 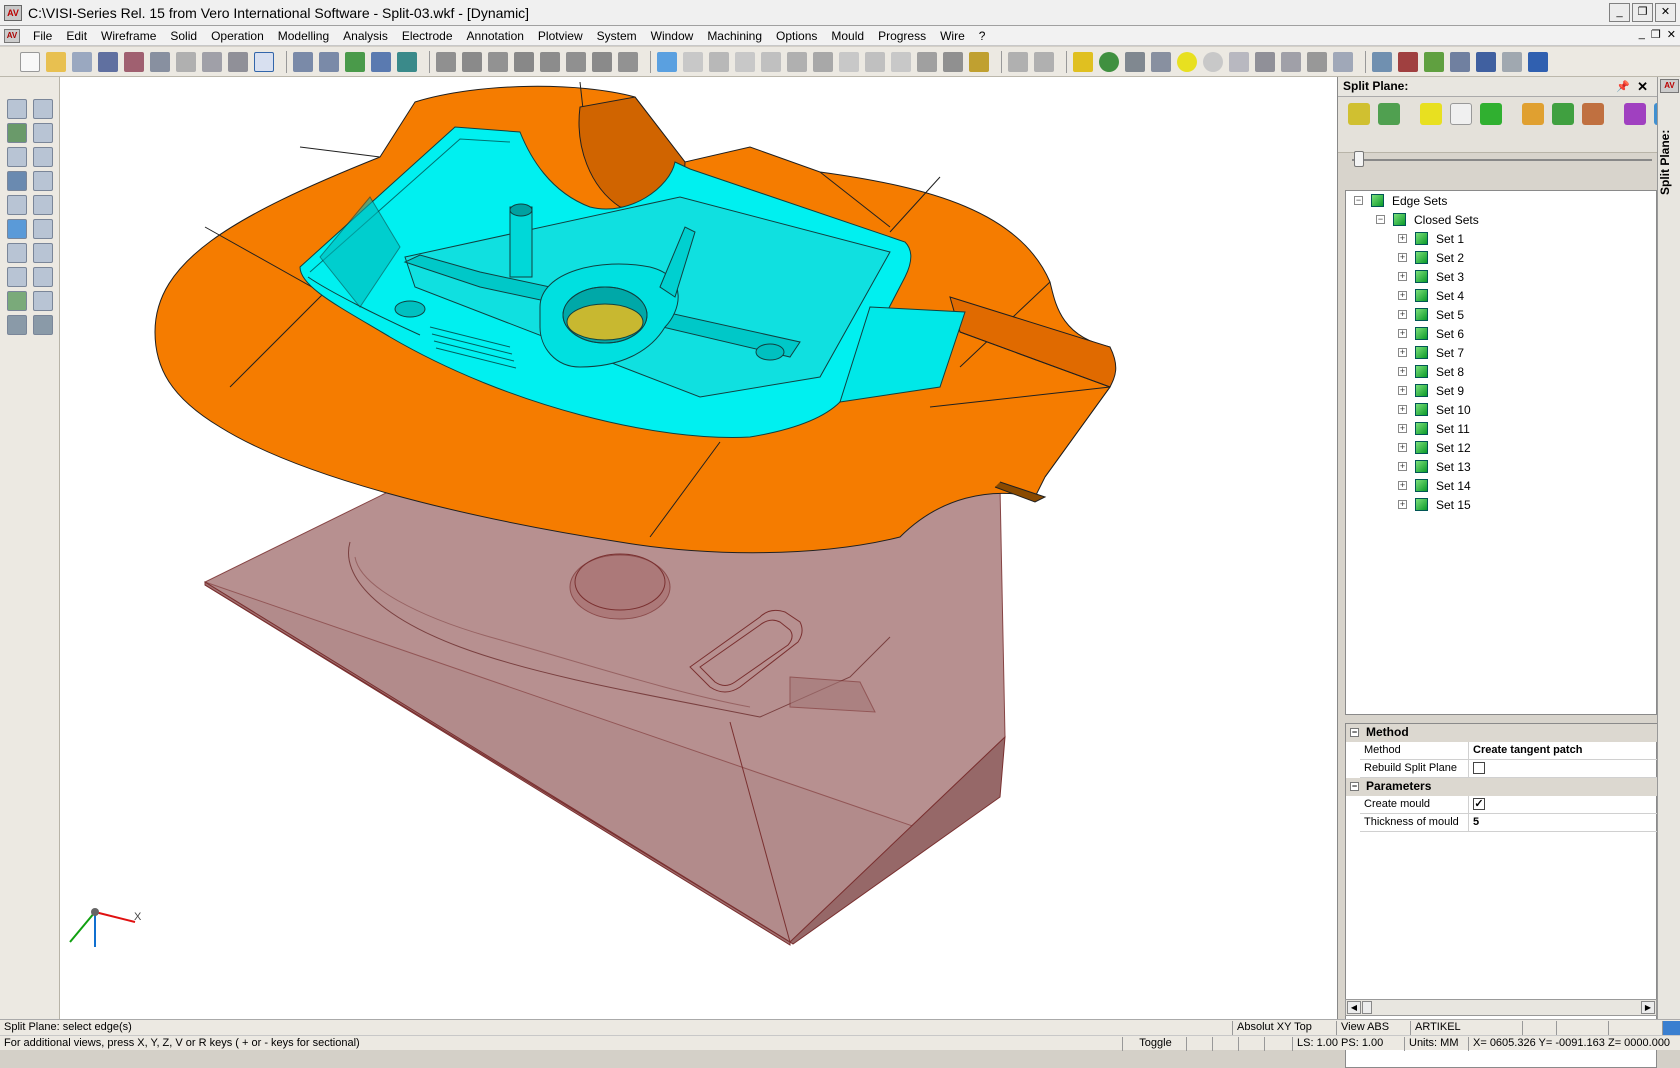 What do you see at coordinates (734, 36) in the screenshot?
I see `menu-machining: Machining` at bounding box center [734, 36].